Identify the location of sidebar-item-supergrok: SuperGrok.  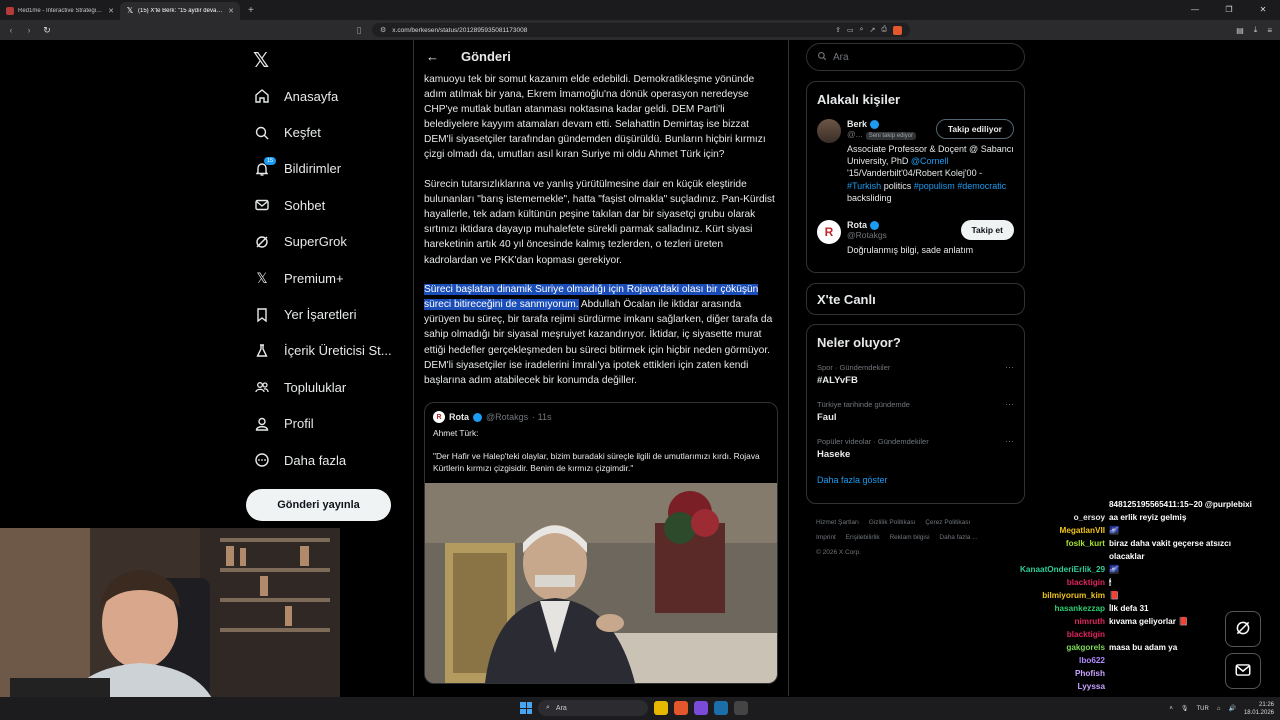
(326, 242).